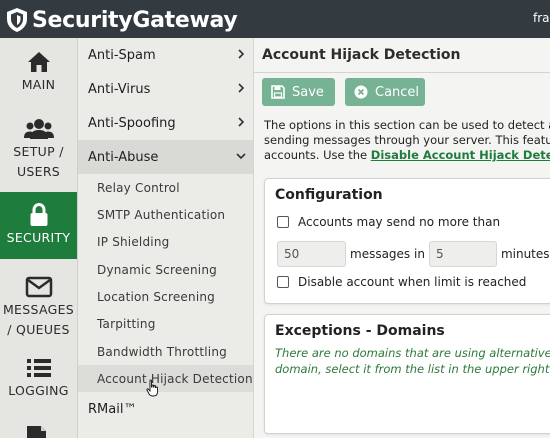 The height and width of the screenshot is (438, 550). I want to click on page-title: Account Hijack Detection, so click(361, 55).